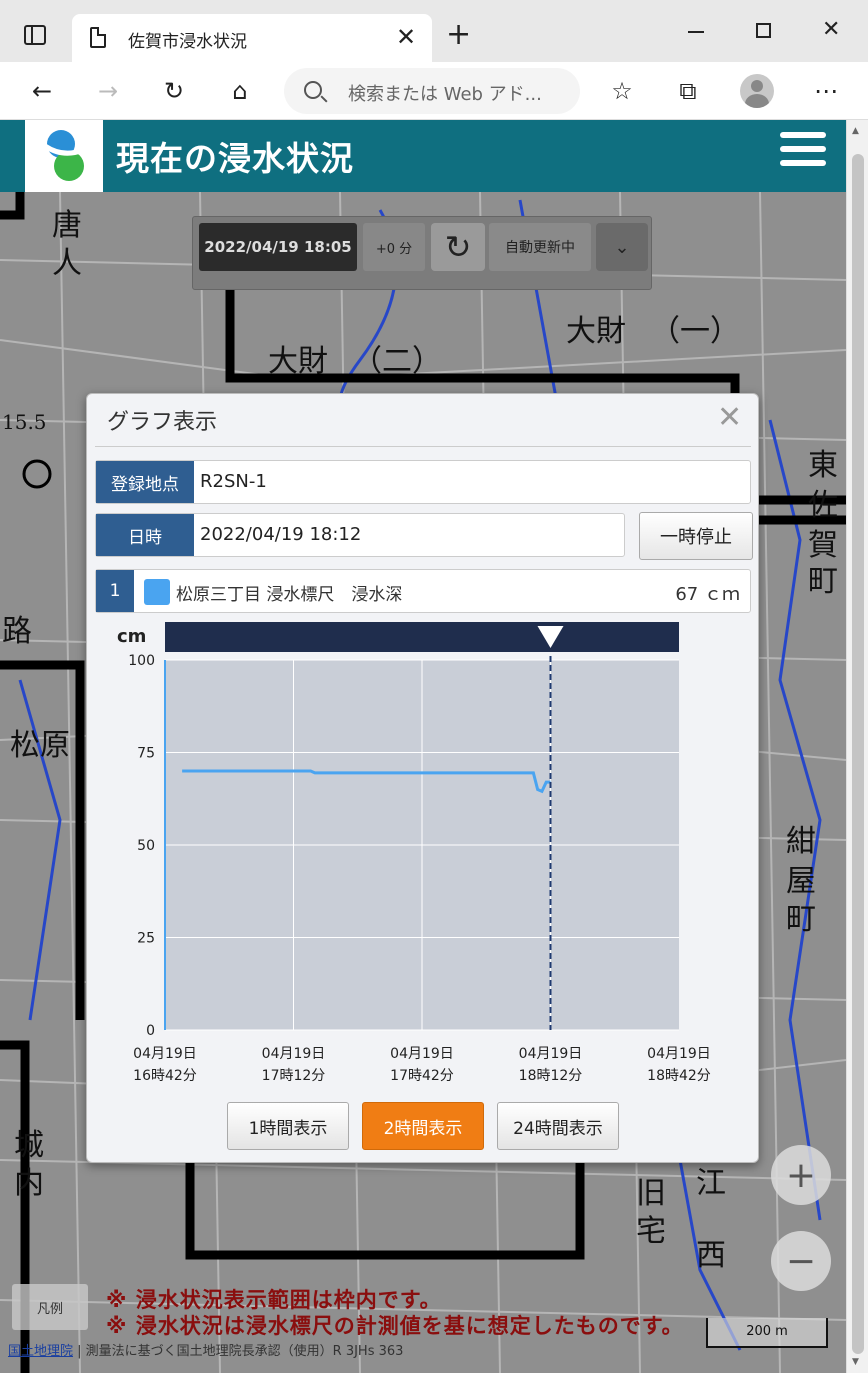  Describe the element at coordinates (141, 661) in the screenshot. I see `y-tick-label: 100` at that location.